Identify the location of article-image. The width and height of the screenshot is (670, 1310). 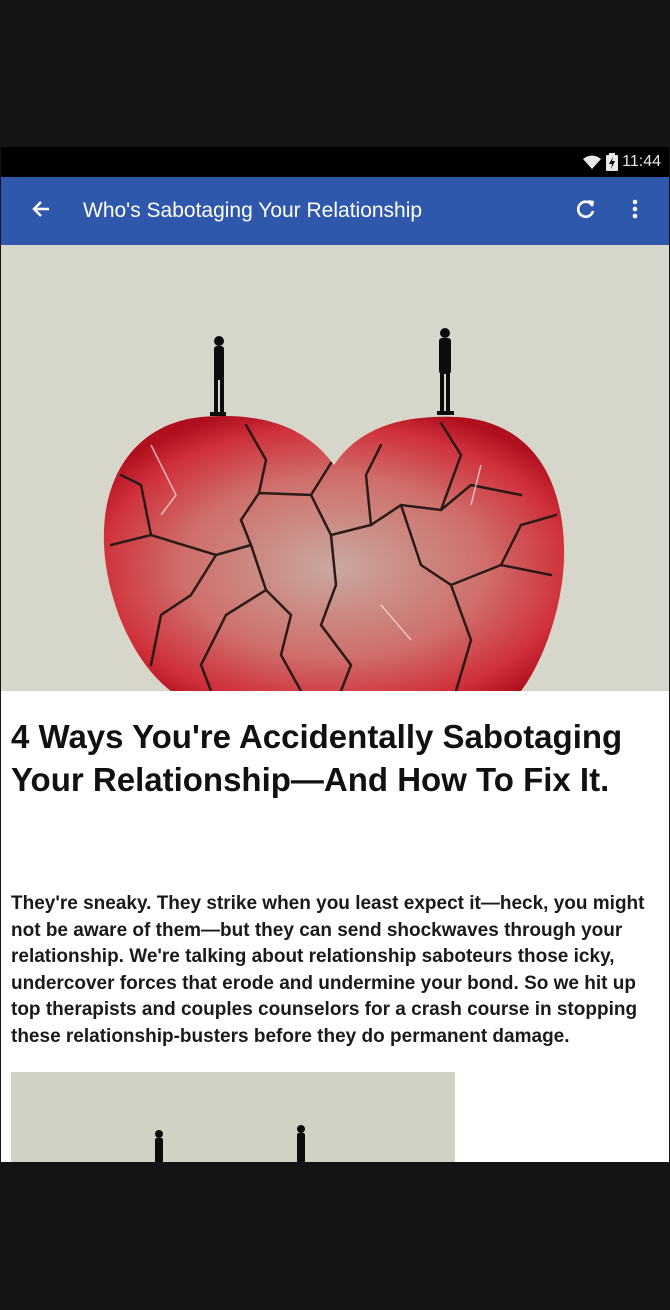
(233, 1117).